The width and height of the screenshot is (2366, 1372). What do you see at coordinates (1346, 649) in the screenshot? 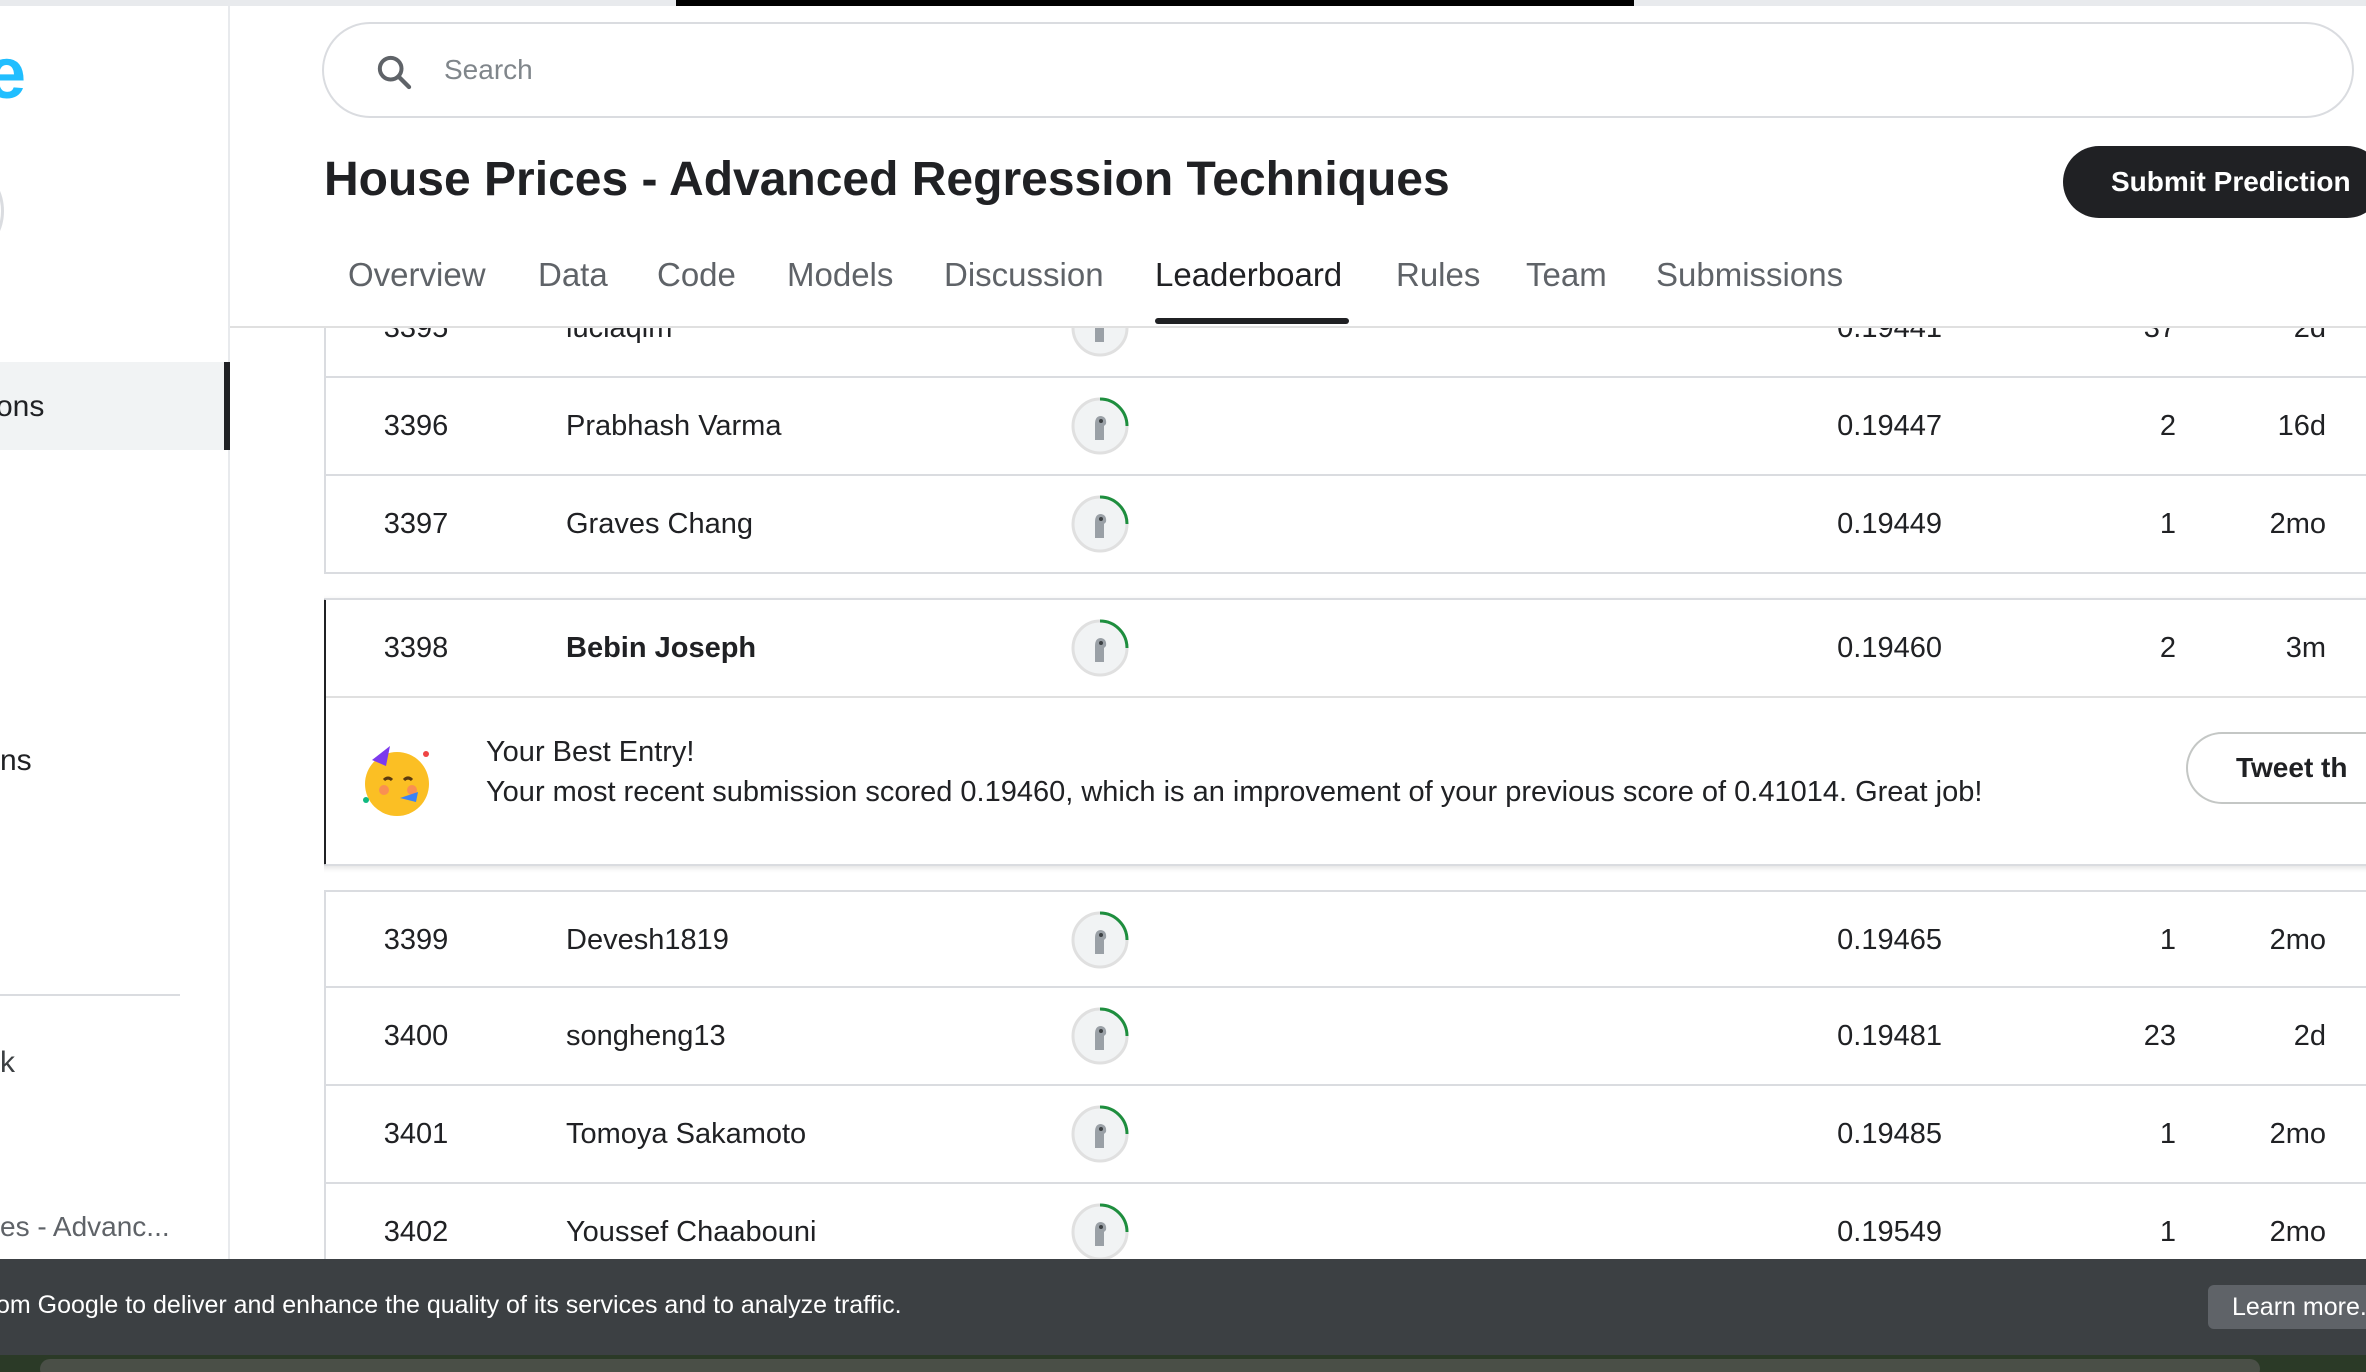
I see `table-row-current-user: 3398 Bebin Joseph 0.19460 2 3m` at bounding box center [1346, 649].